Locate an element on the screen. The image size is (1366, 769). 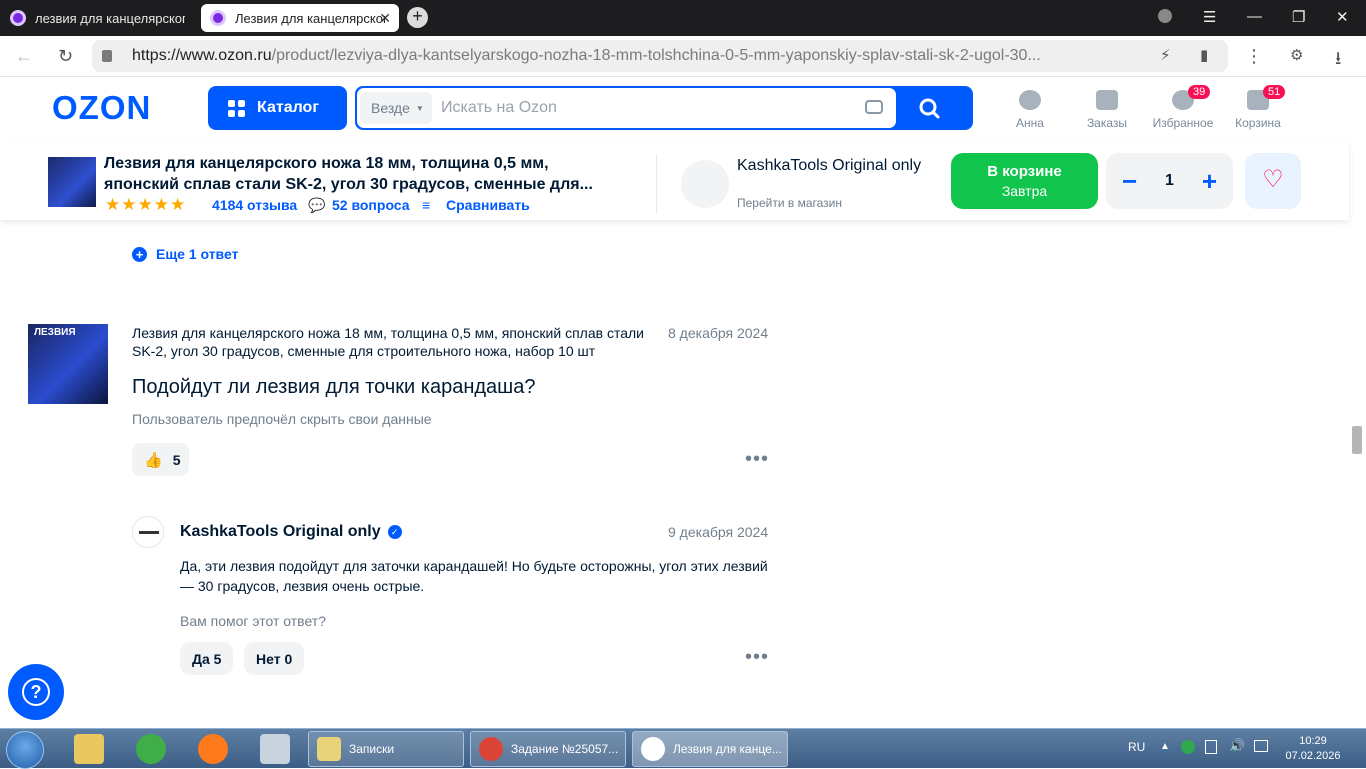
quantity-value: 1 is located at coordinates (1169, 180).